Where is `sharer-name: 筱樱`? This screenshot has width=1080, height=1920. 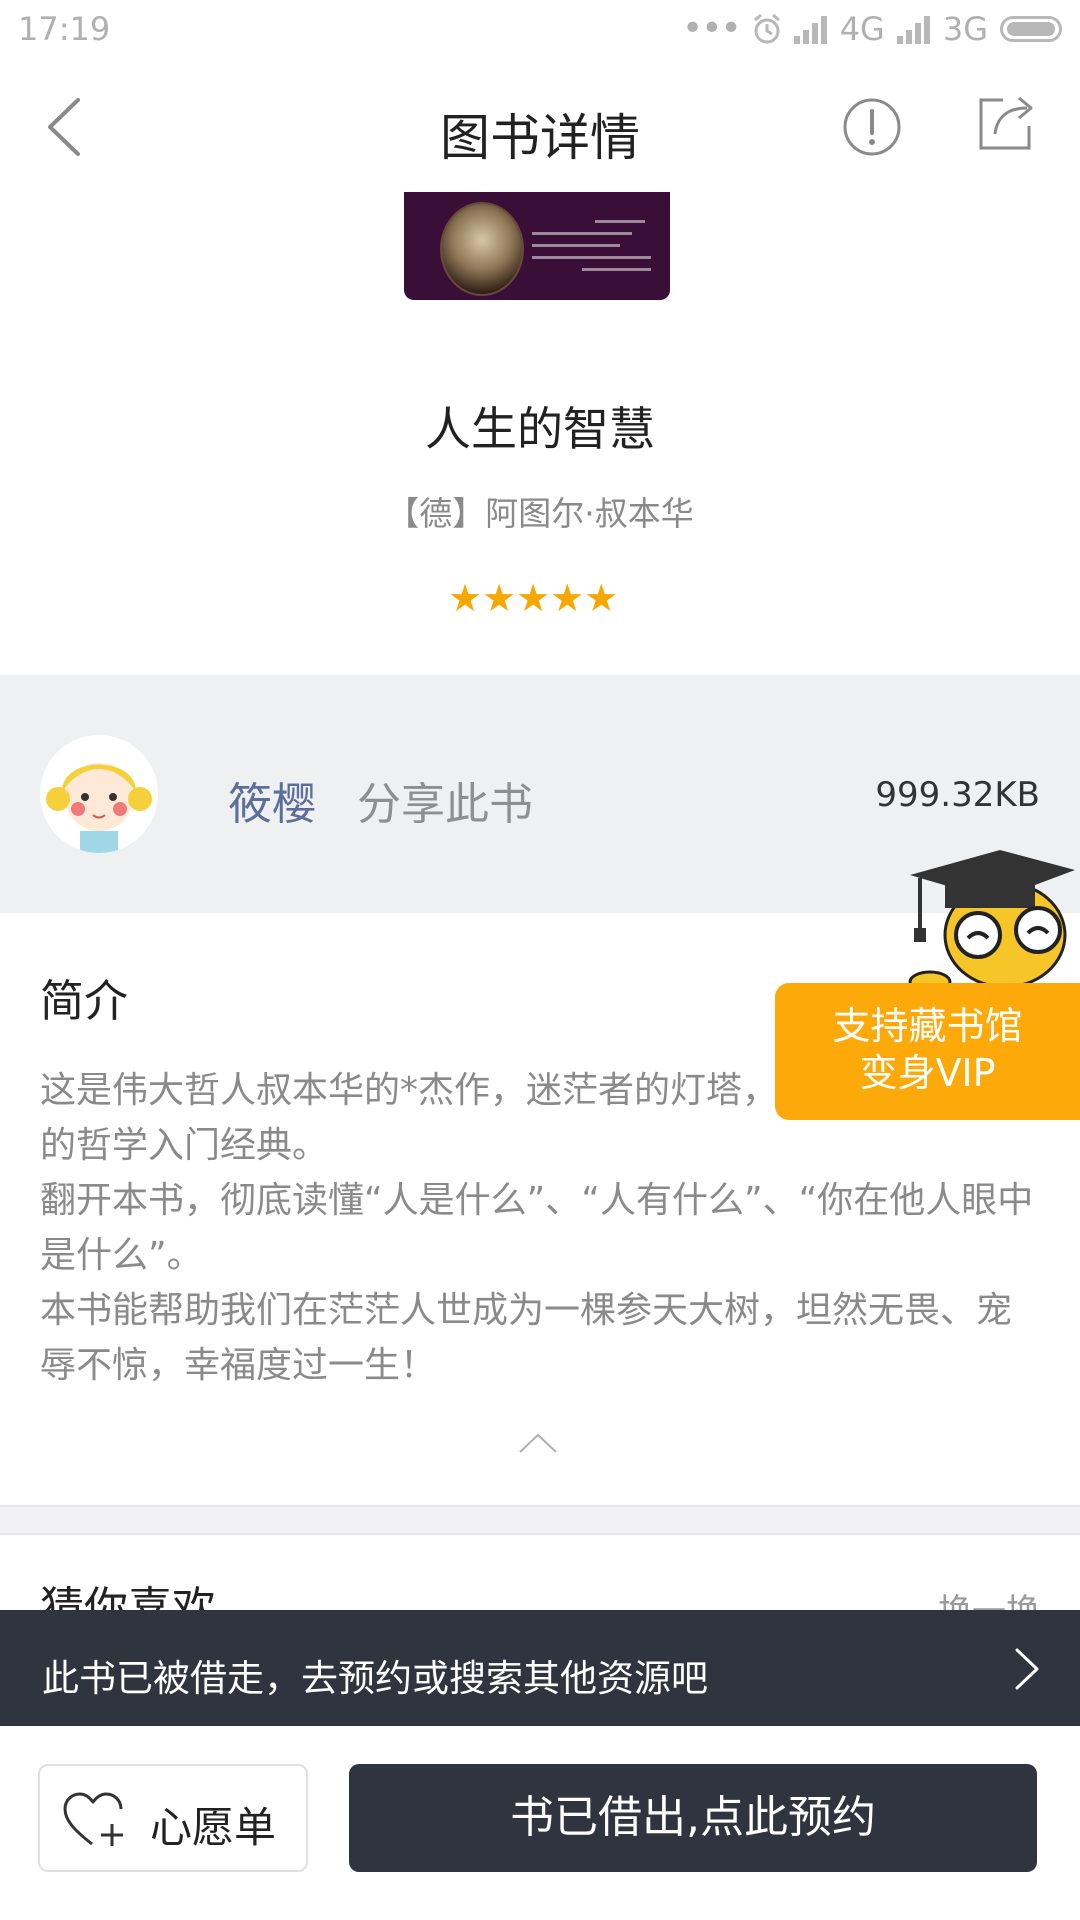
sharer-name: 筱樱 is located at coordinates (272, 800).